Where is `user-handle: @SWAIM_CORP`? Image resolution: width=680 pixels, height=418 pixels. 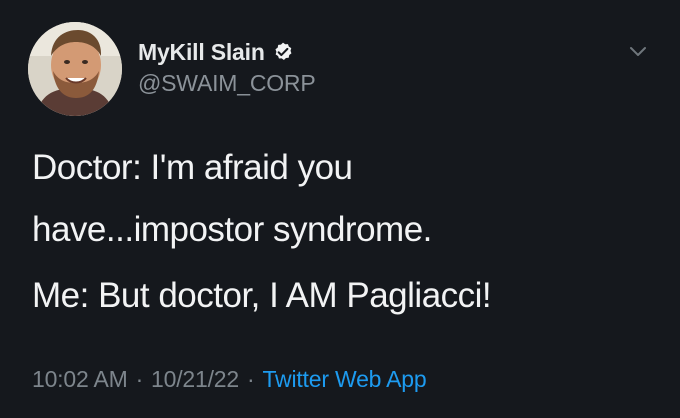
user-handle: @SWAIM_CORP is located at coordinates (227, 83).